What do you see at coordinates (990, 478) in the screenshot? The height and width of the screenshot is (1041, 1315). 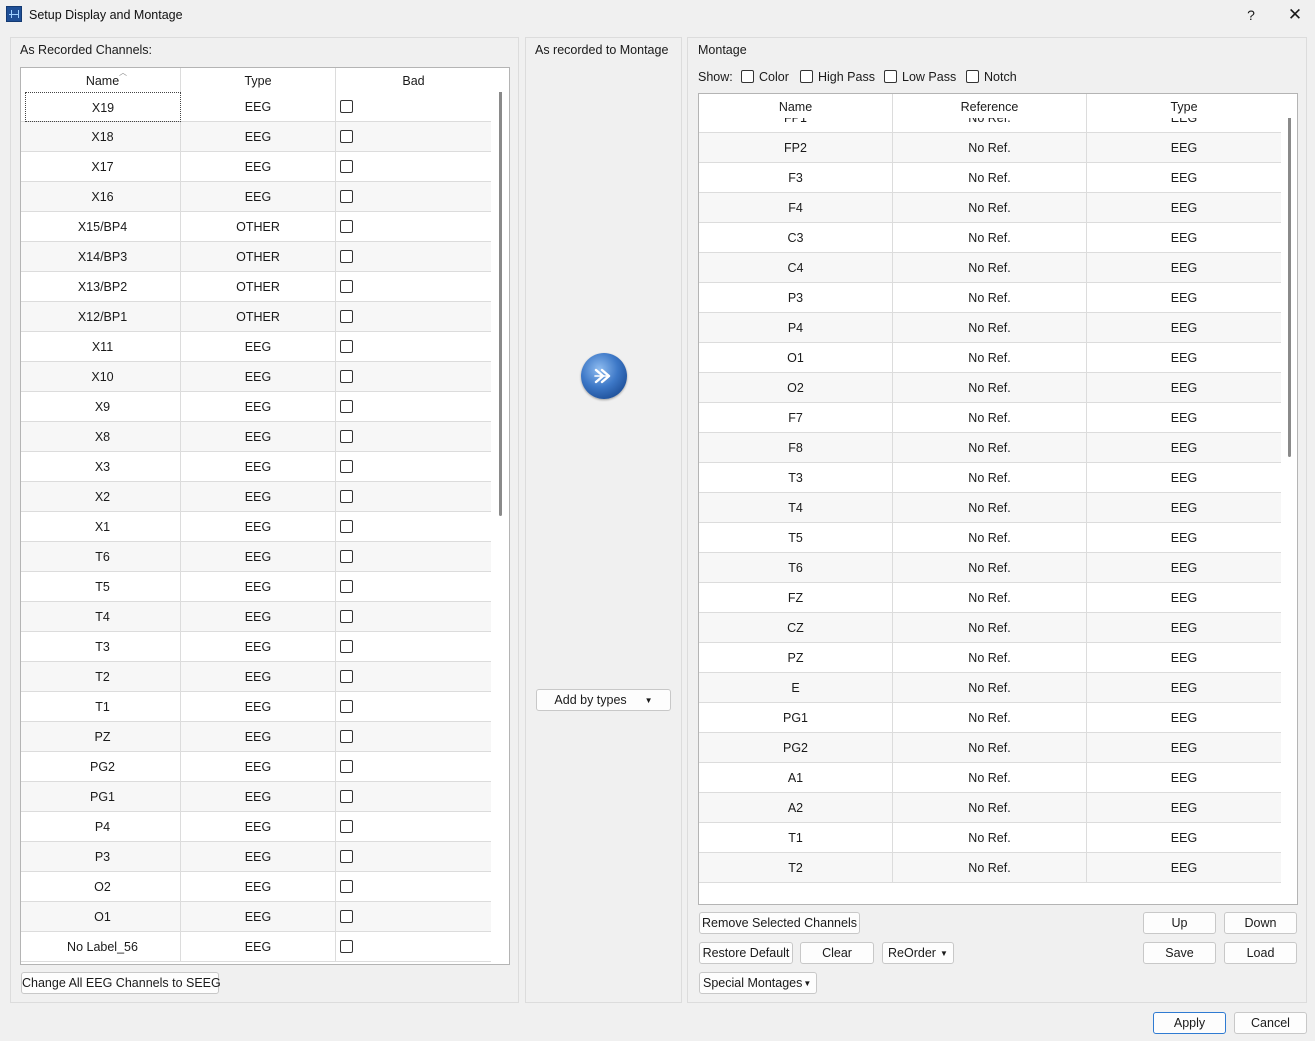 I see `montage-row: T3 No Ref. EEG` at bounding box center [990, 478].